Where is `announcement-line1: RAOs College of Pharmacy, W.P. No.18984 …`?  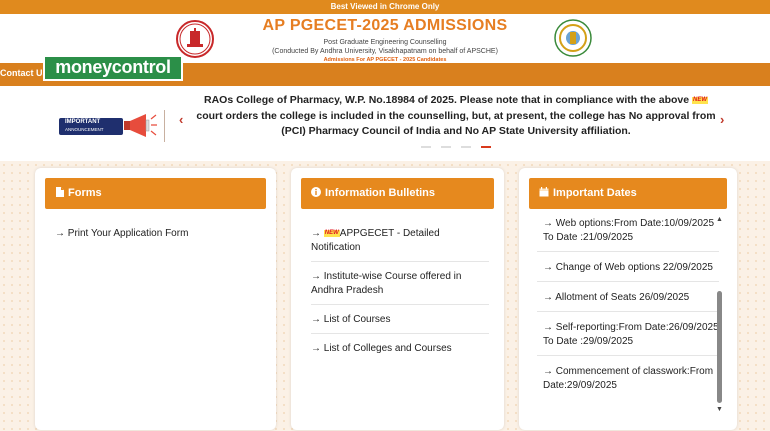
announcement-line1: RAOs College of Pharmacy, W.P. No.18984 … is located at coordinates (446, 100).